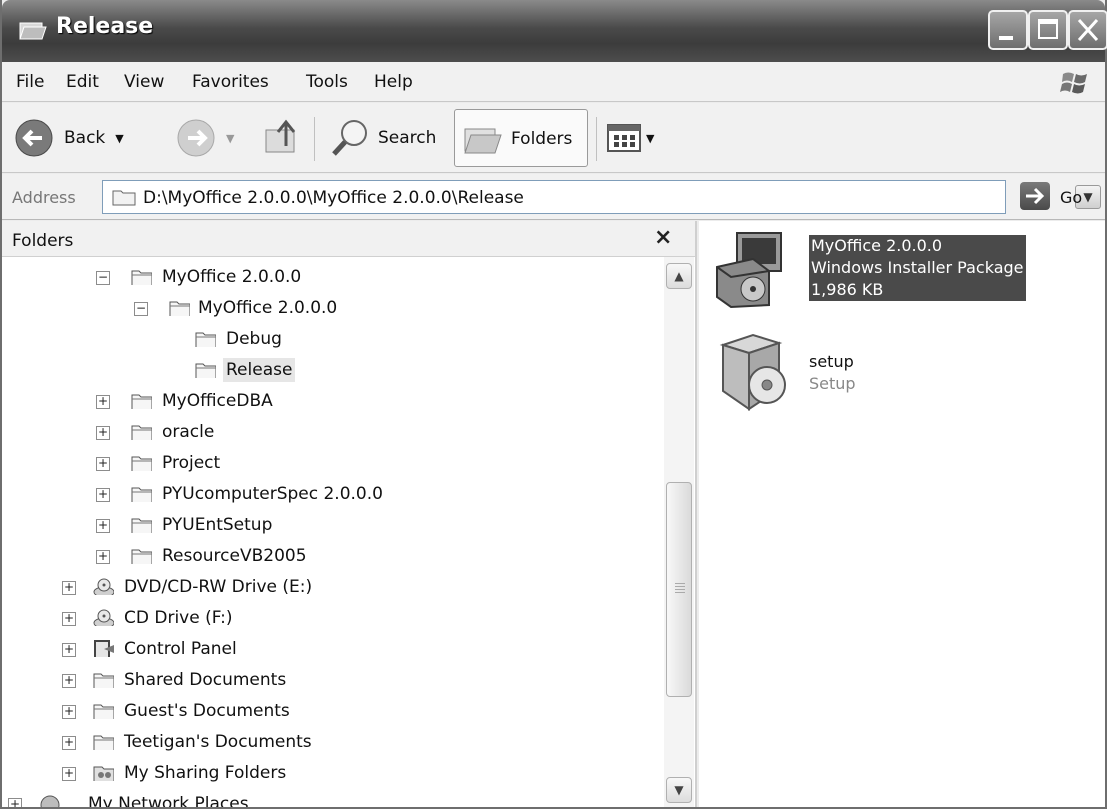 The width and height of the screenshot is (1107, 809). Describe the element at coordinates (327, 82) in the screenshot. I see `menu-tools: Tools` at that location.